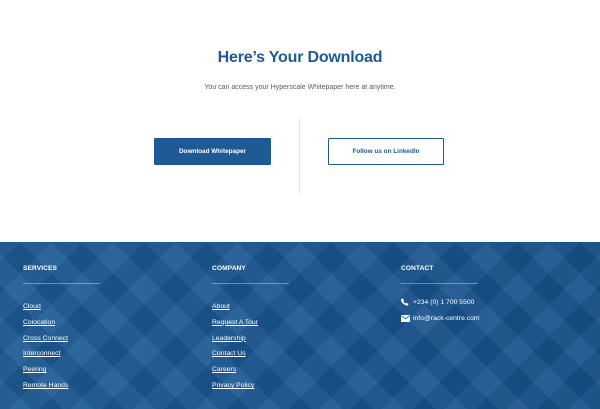  Describe the element at coordinates (235, 322) in the screenshot. I see `footer-link-request-a-tour: Request A Tour` at that location.